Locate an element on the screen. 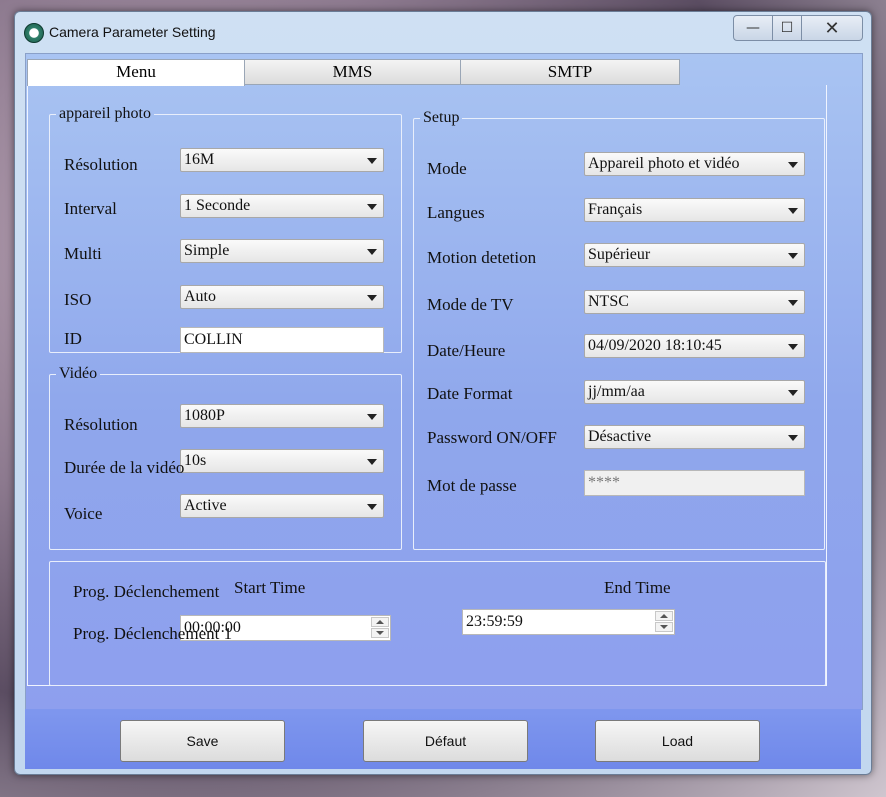 The image size is (886, 797). video-duration-label: Durée de la vidéo is located at coordinates (124, 467).